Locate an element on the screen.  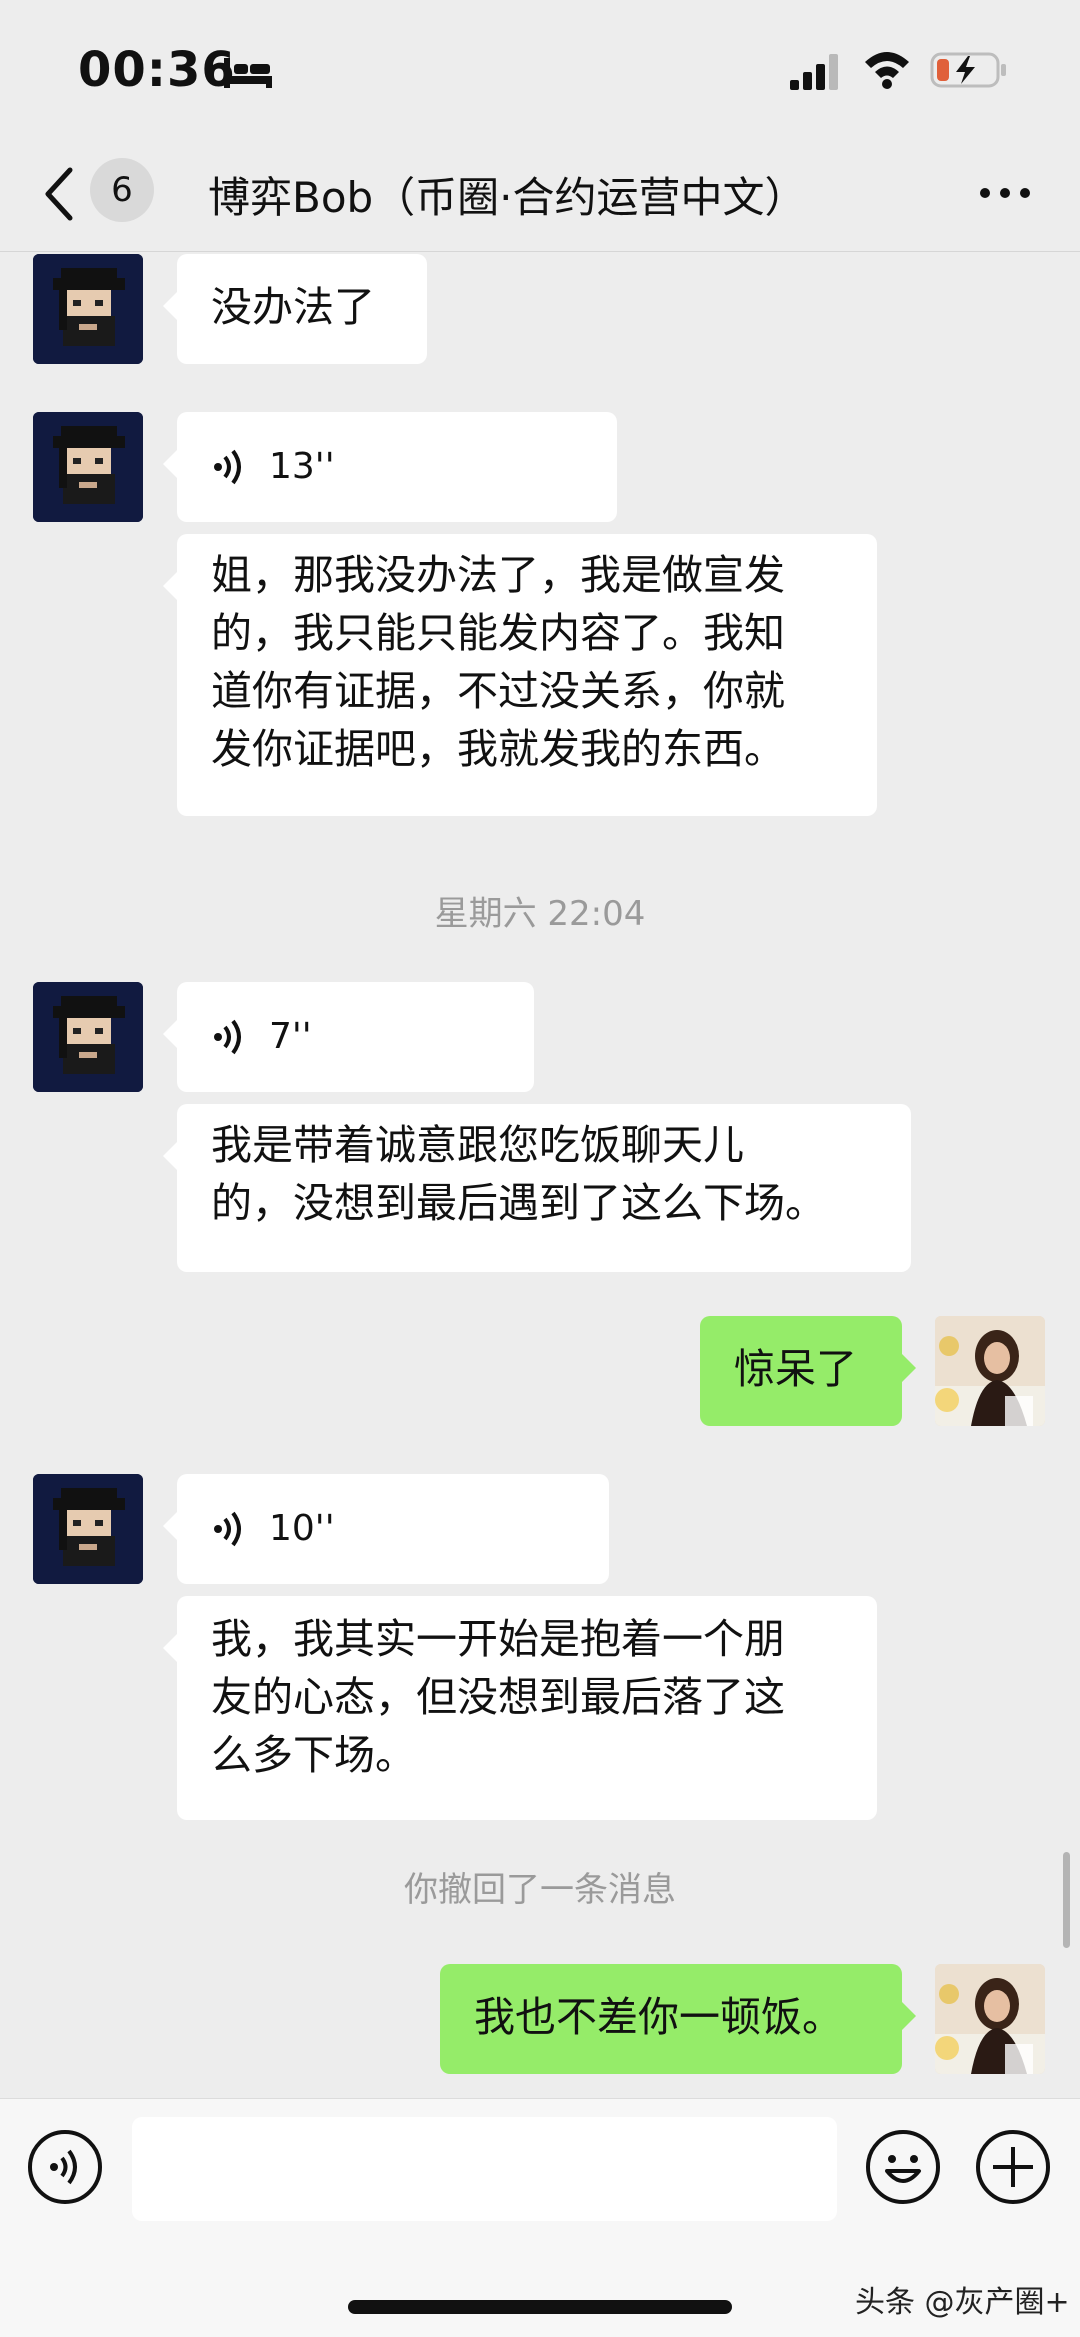
more-options-icon is located at coordinates (1005, 193).